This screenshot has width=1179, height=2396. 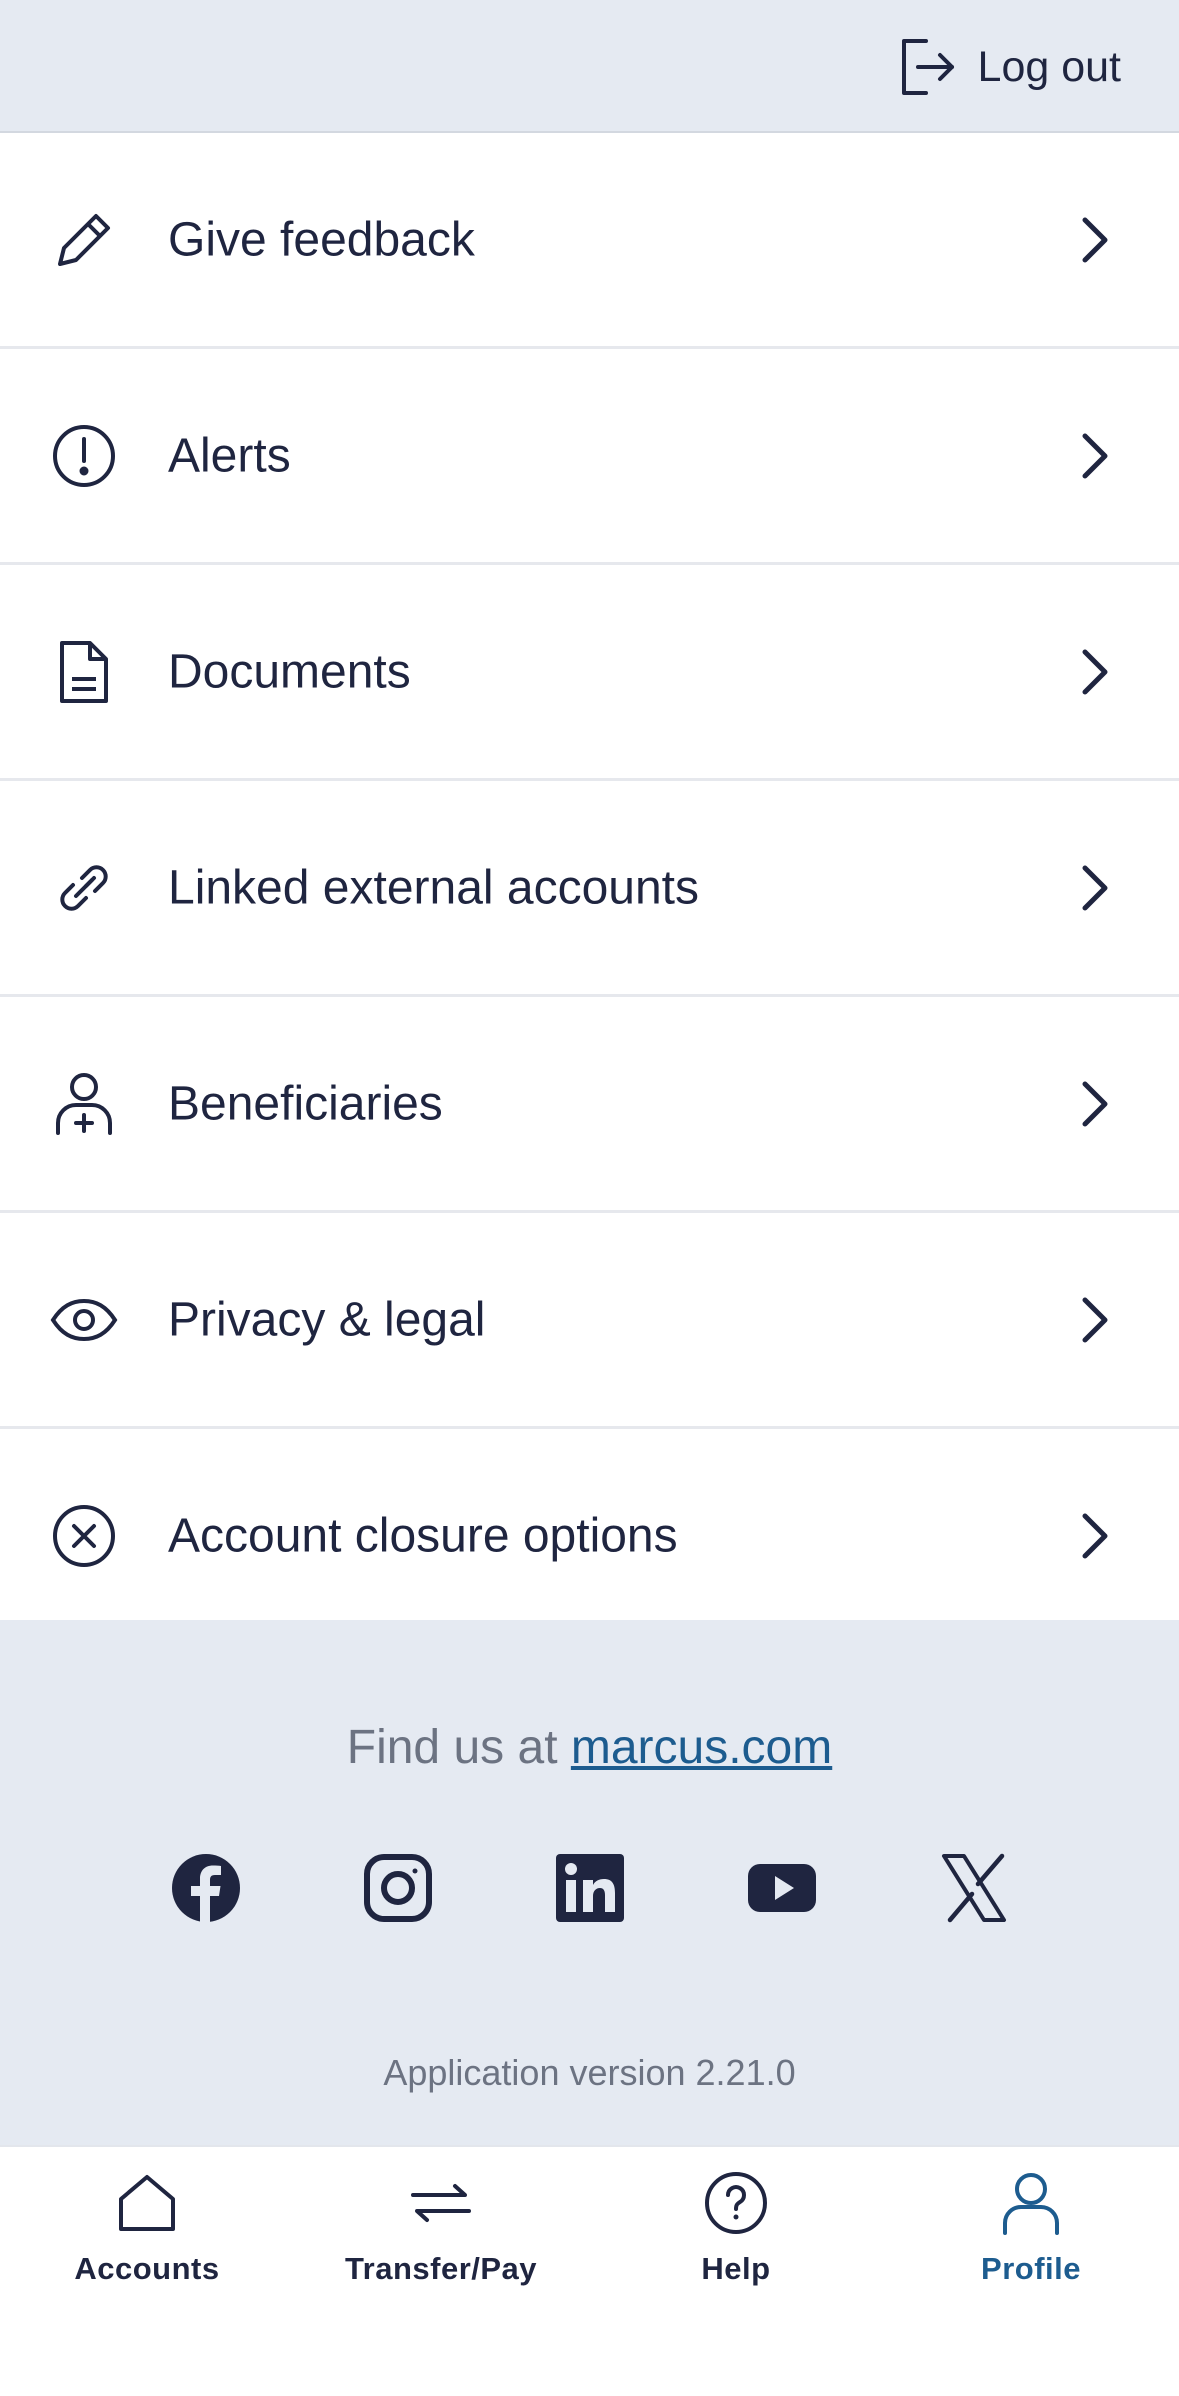 What do you see at coordinates (441, 2241) in the screenshot?
I see `tab-transfer-pay: Transfer/Pay` at bounding box center [441, 2241].